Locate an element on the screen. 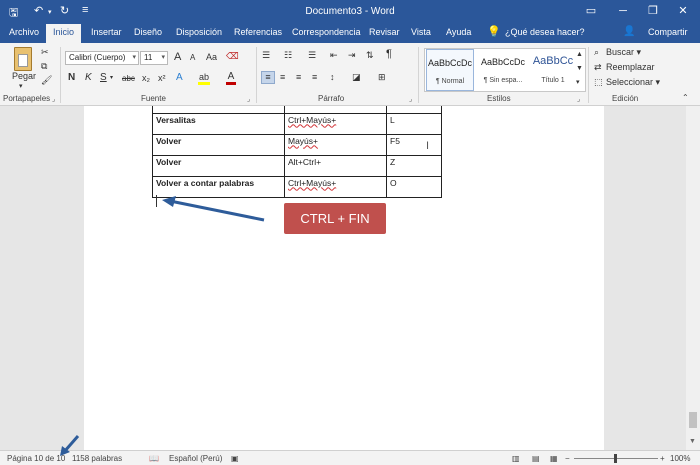 The height and width of the screenshot is (465, 700). table-cell-key: F5 is located at coordinates (414, 144).